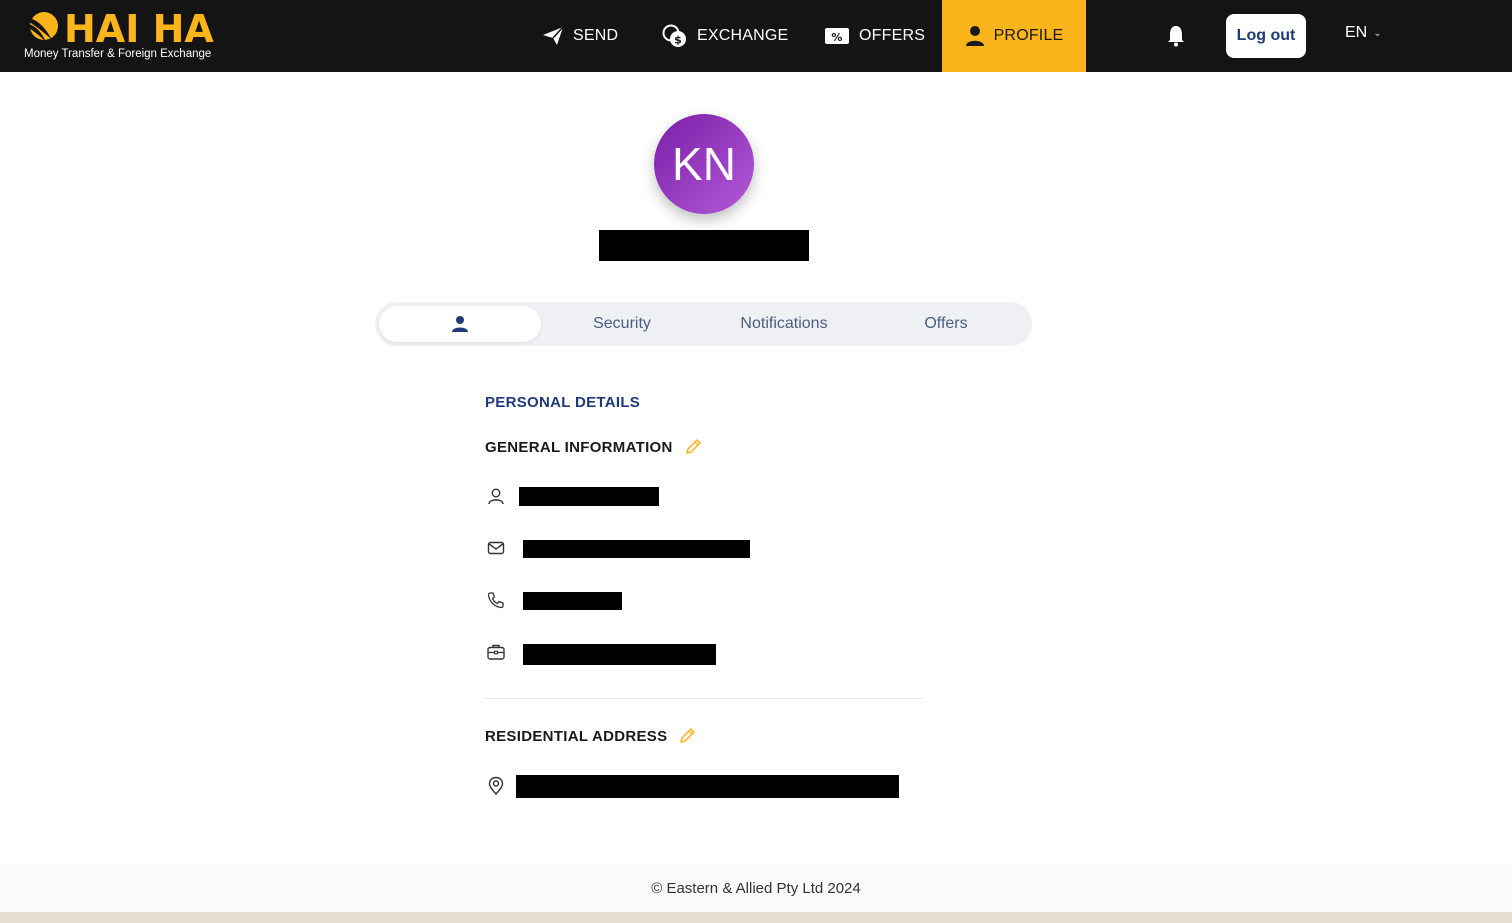  Describe the element at coordinates (589, 496) in the screenshot. I see `redacted-full-name` at that location.